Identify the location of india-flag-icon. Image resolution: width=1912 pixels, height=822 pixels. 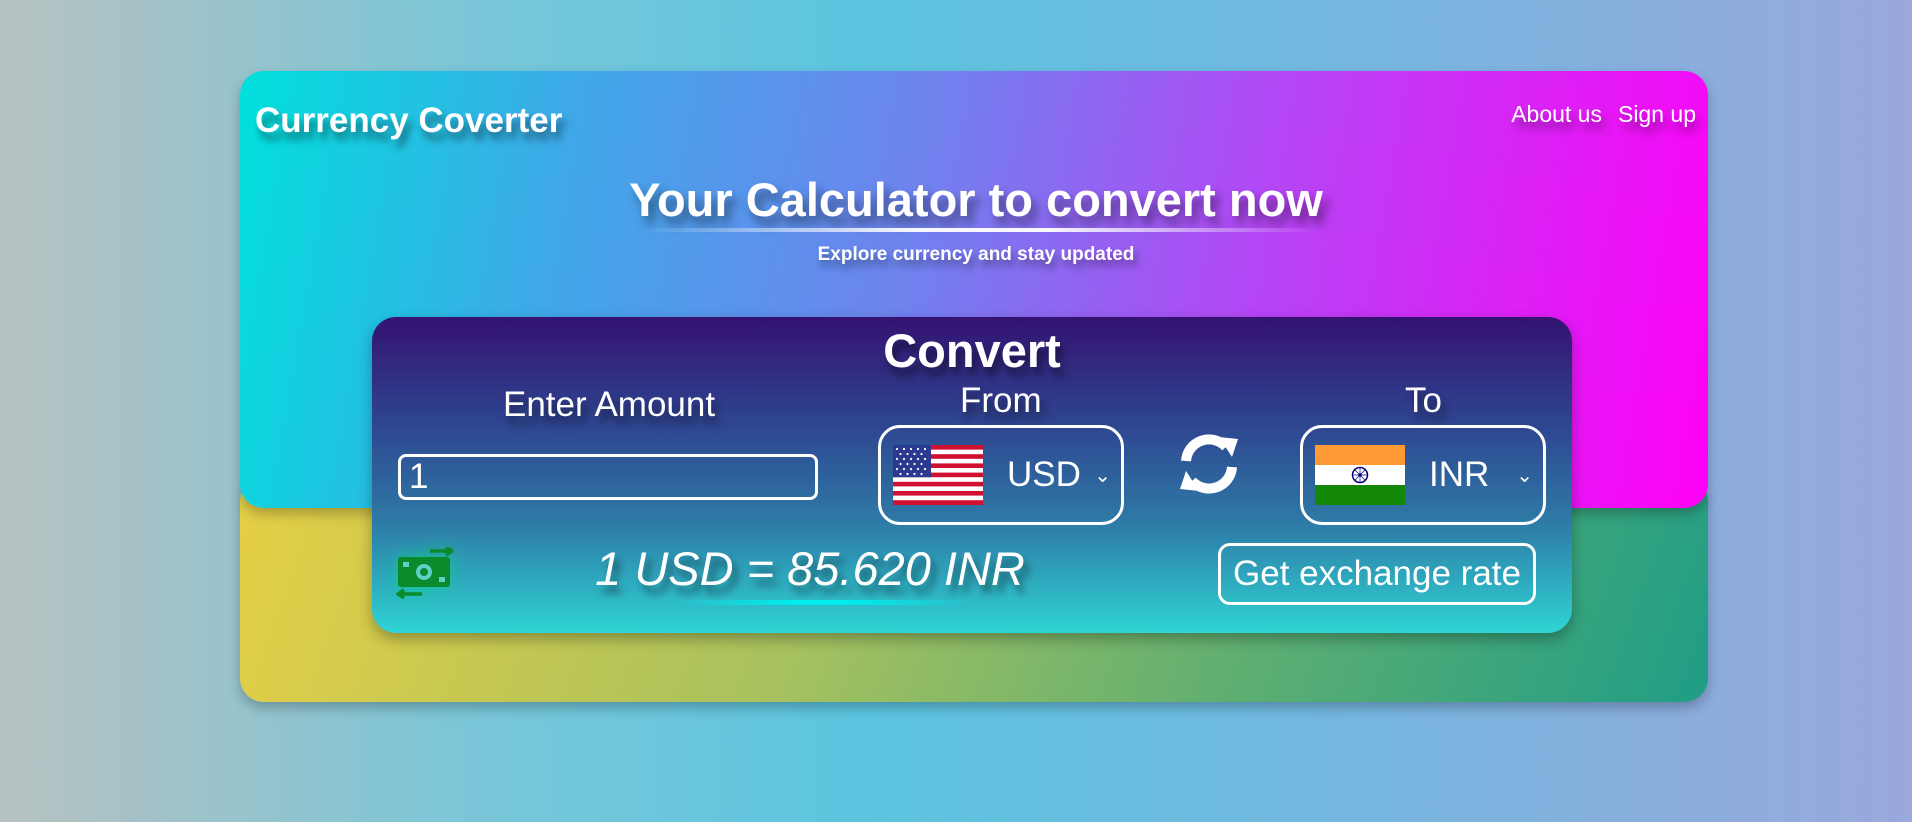
(1360, 475).